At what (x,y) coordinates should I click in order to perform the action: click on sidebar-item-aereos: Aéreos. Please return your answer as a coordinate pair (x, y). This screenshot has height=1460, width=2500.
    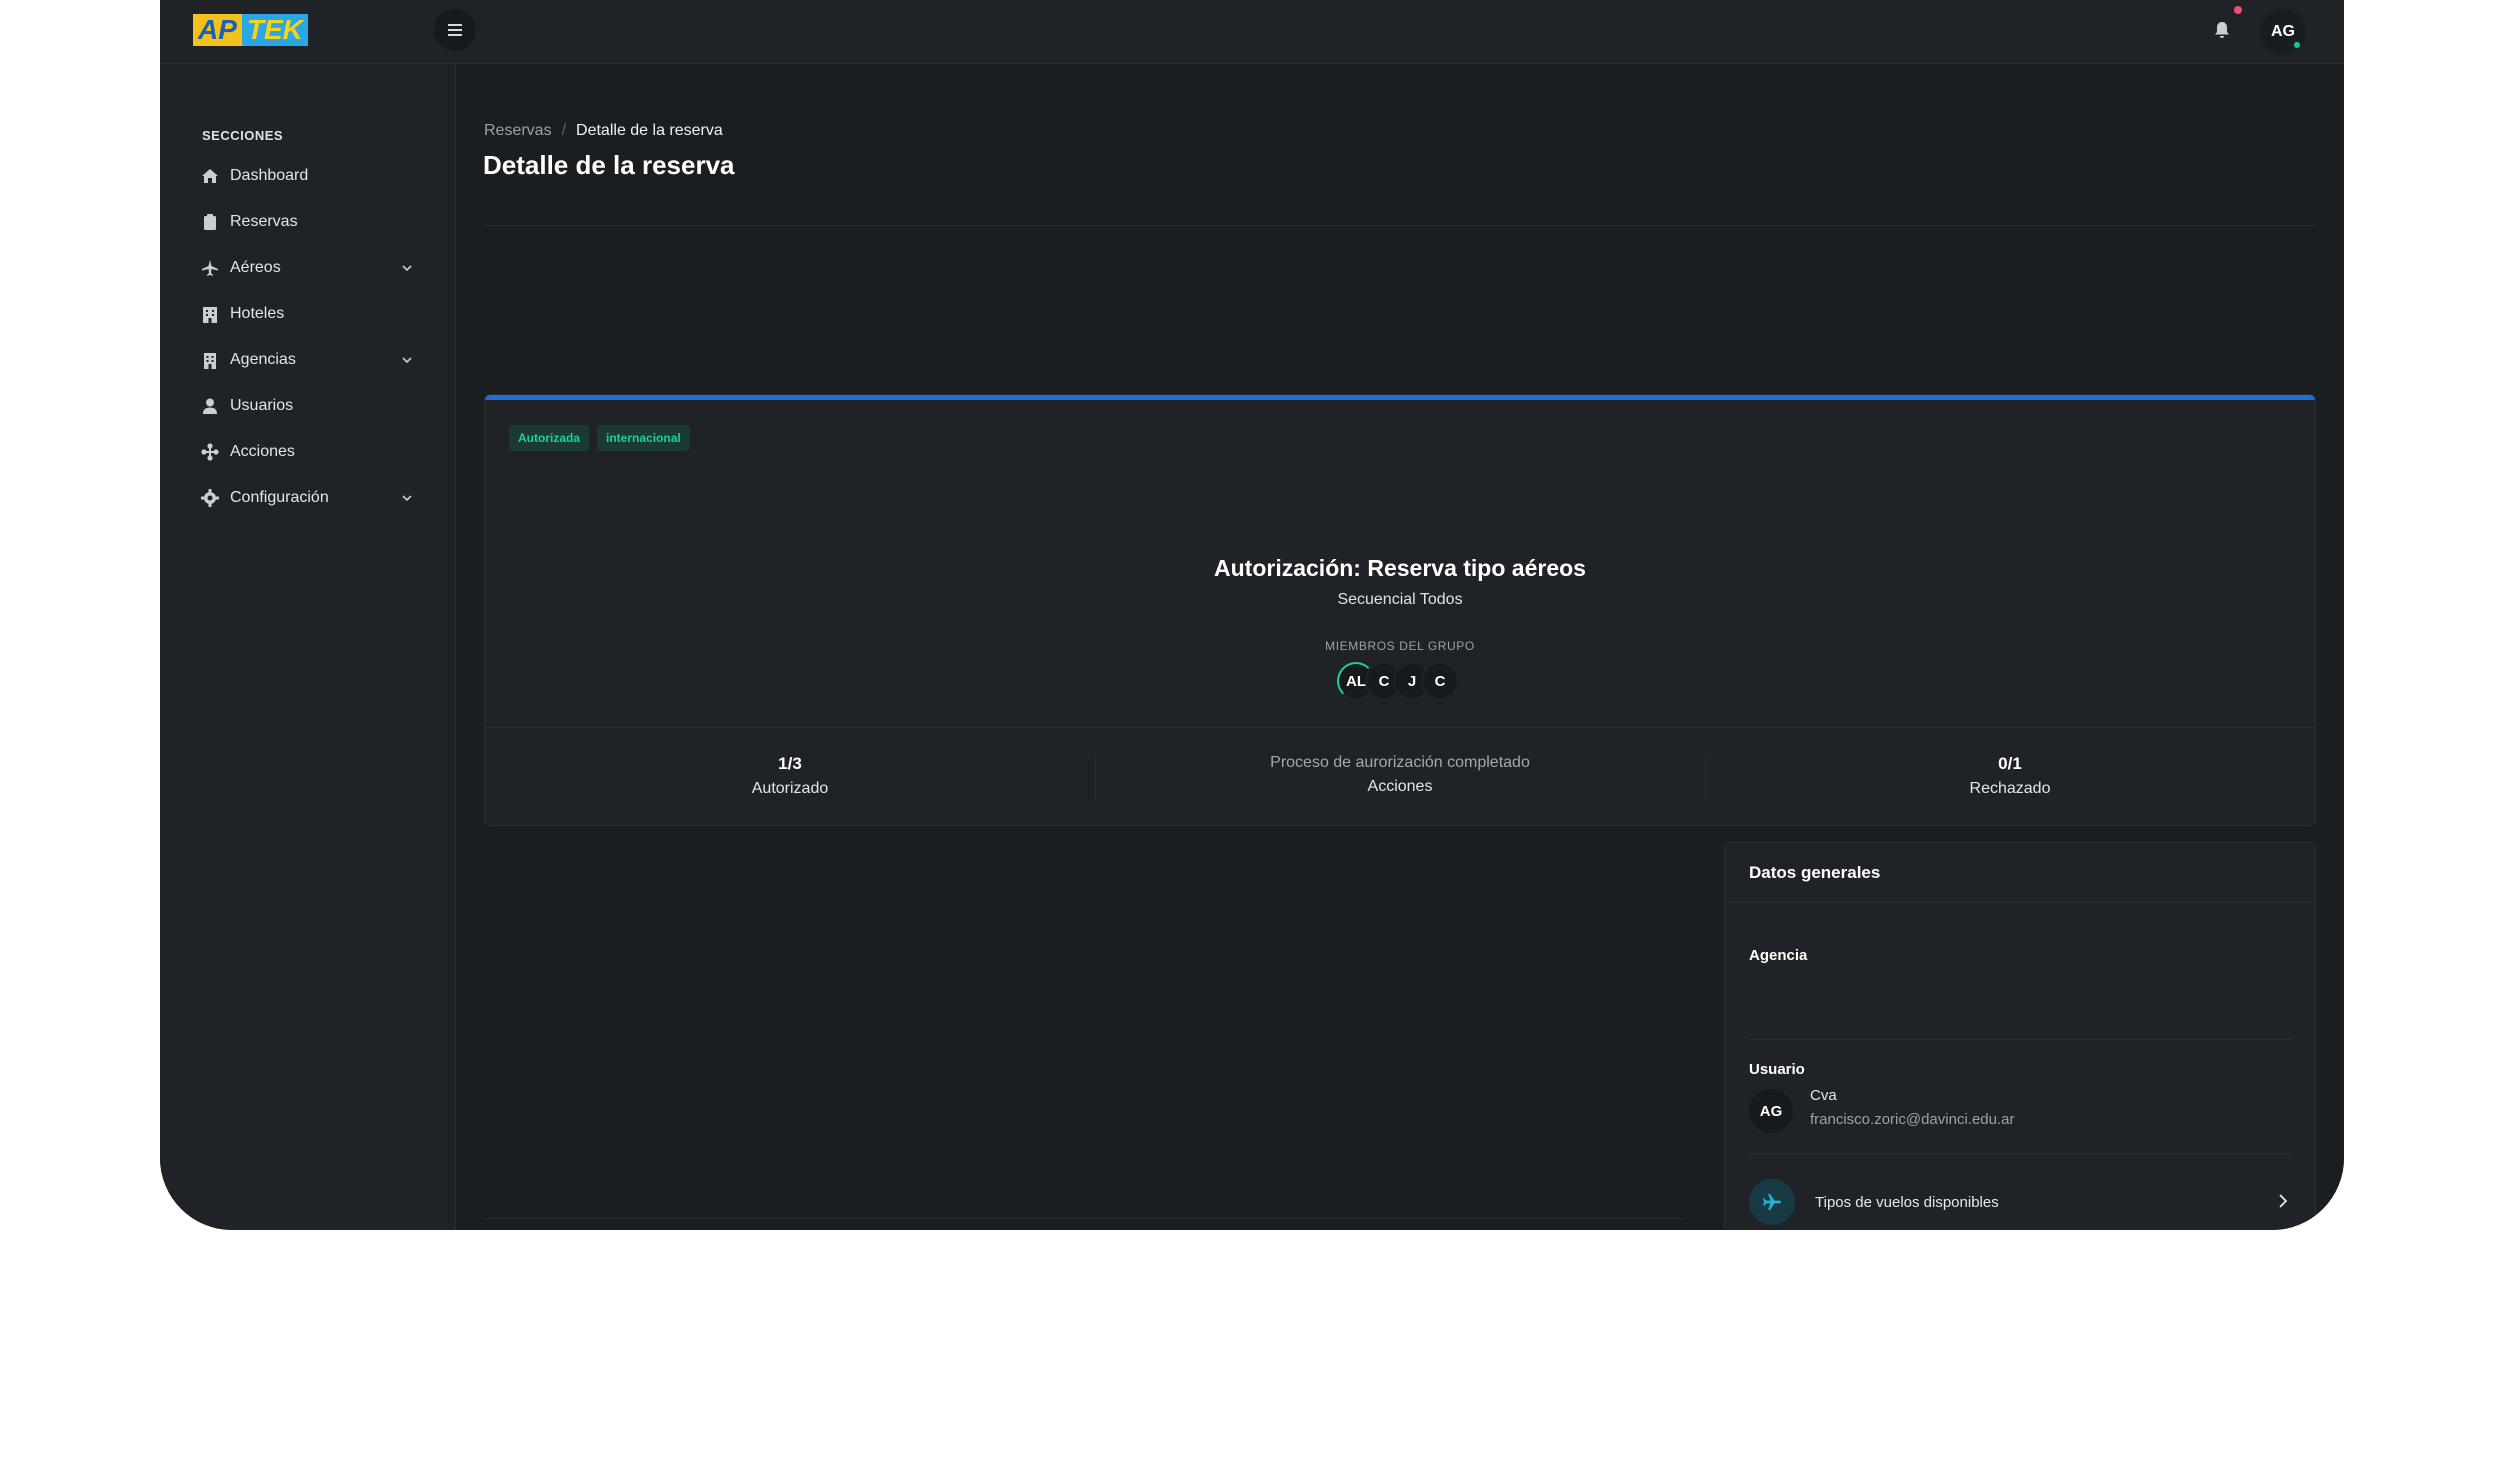
    Looking at the image, I should click on (308, 268).